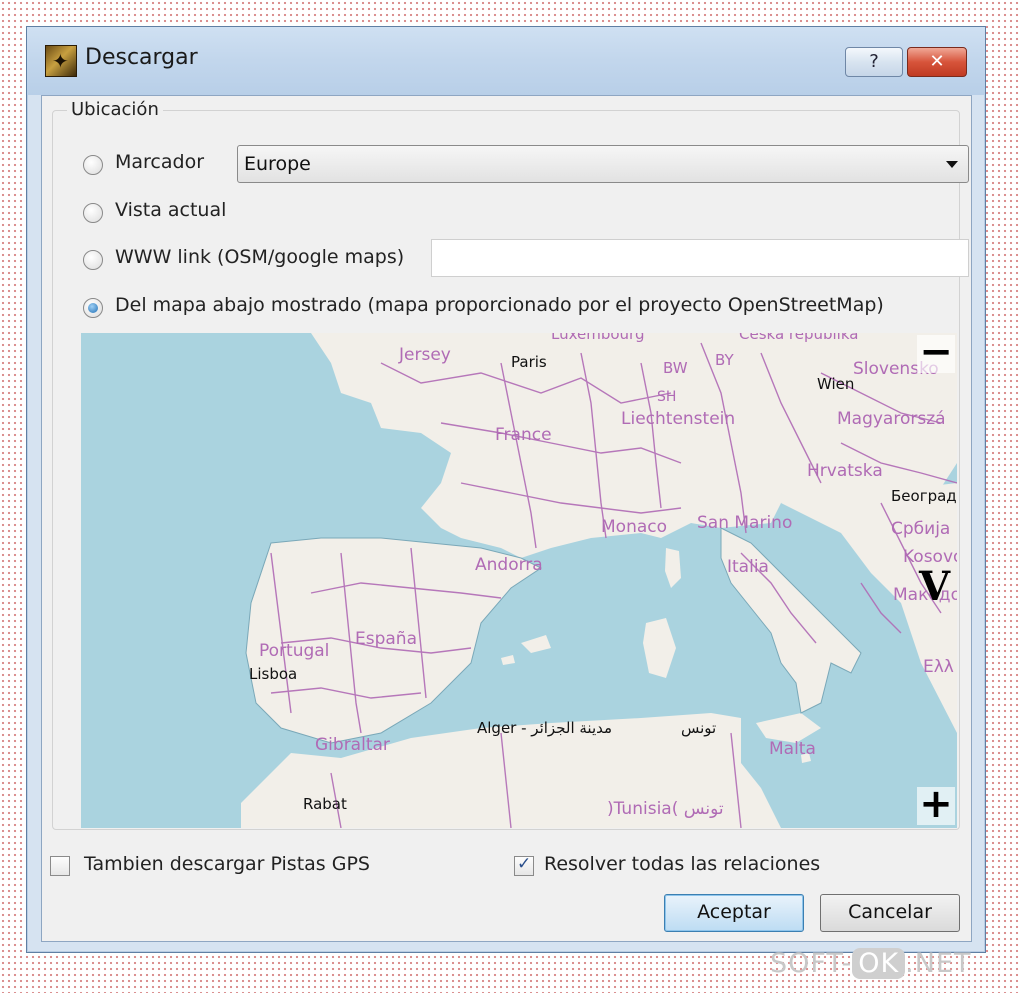  What do you see at coordinates (665, 809) in the screenshot?
I see `map-label-tunisia: )Tunisia( تونس` at bounding box center [665, 809].